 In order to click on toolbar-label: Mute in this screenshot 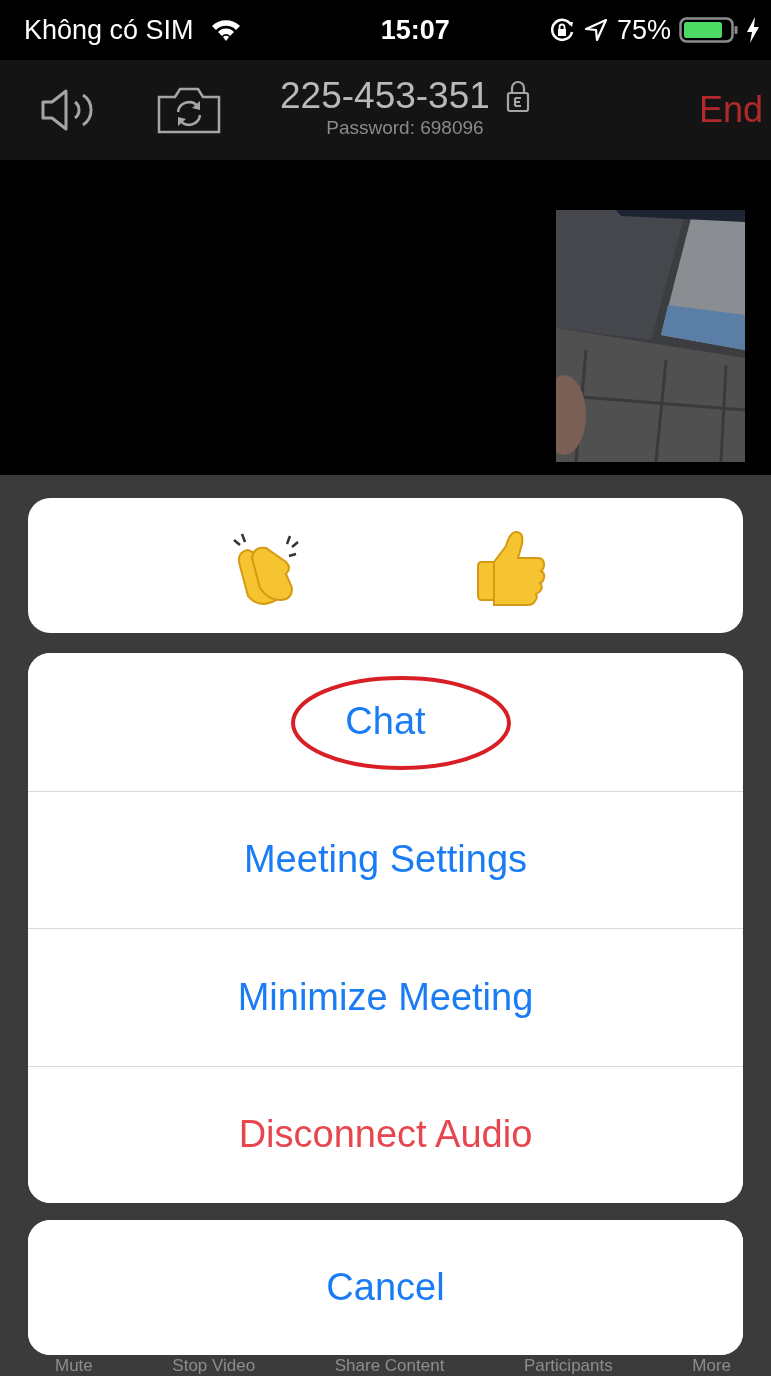, I will do `click(74, 1365)`.